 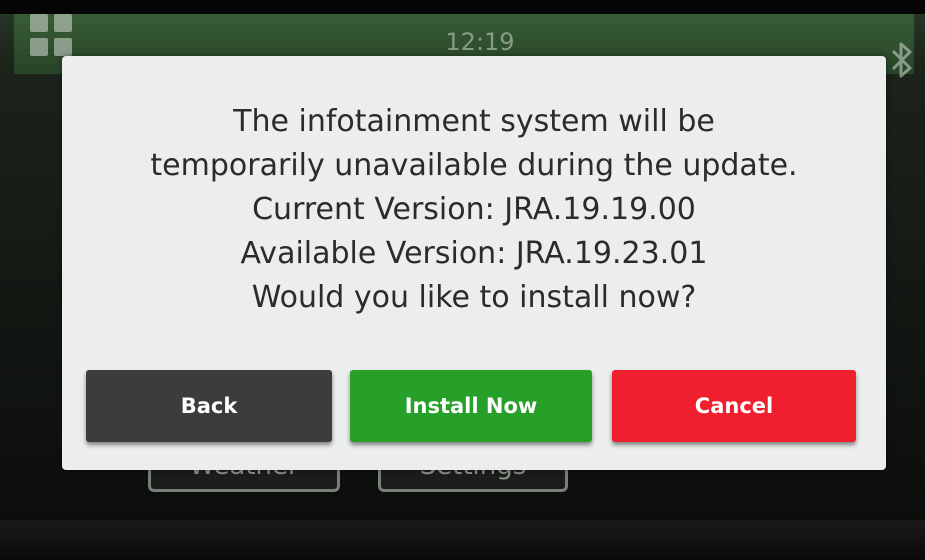 What do you see at coordinates (480, 42) in the screenshot?
I see `clock: 12:19` at bounding box center [480, 42].